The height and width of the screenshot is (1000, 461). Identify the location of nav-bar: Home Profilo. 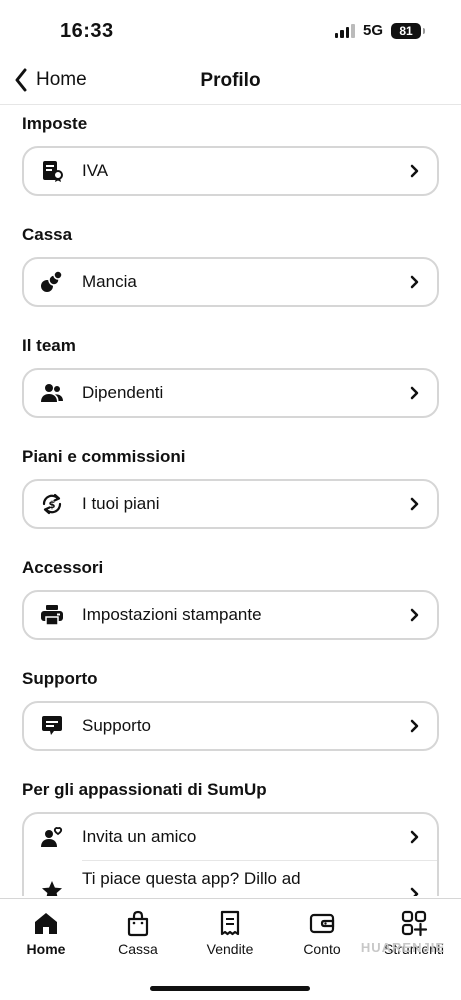
(230, 82).